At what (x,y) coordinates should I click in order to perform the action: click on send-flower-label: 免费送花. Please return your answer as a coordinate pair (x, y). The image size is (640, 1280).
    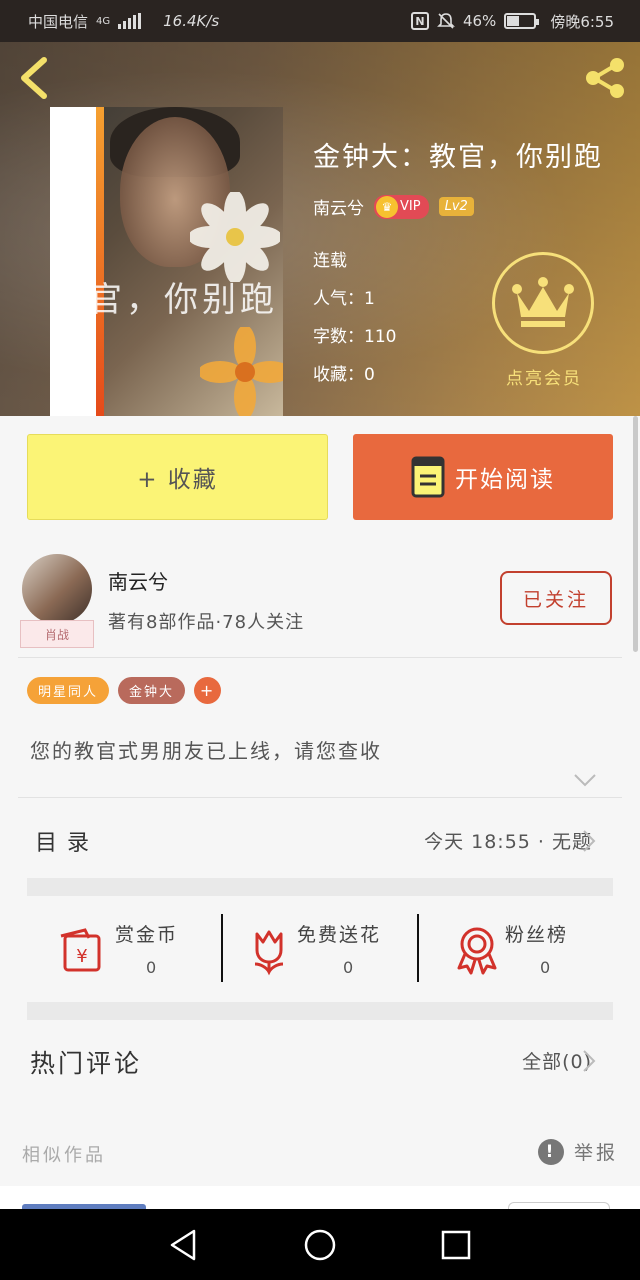
    Looking at the image, I should click on (339, 935).